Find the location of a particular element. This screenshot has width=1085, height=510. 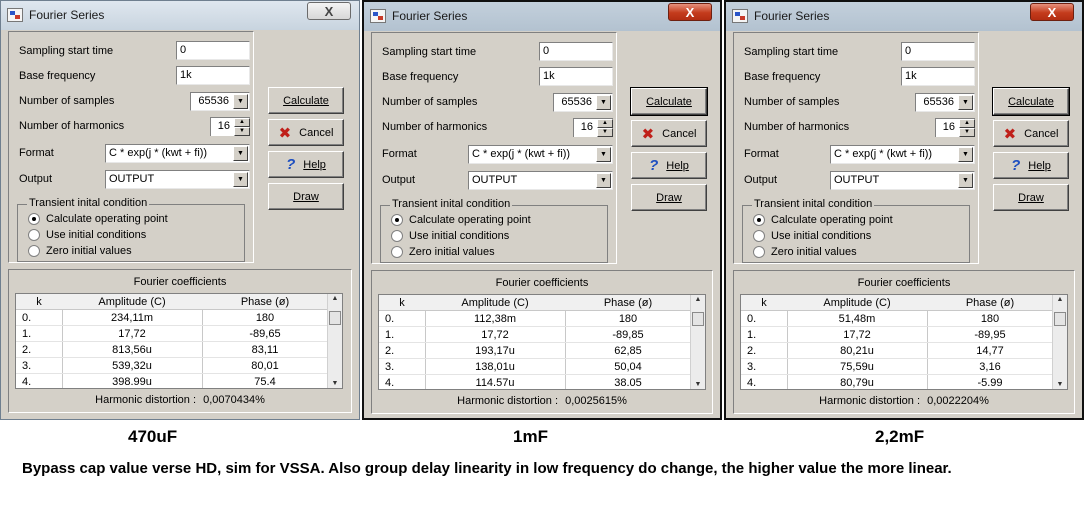

table-row: 4. 114.57u 38.05 is located at coordinates (535, 382).